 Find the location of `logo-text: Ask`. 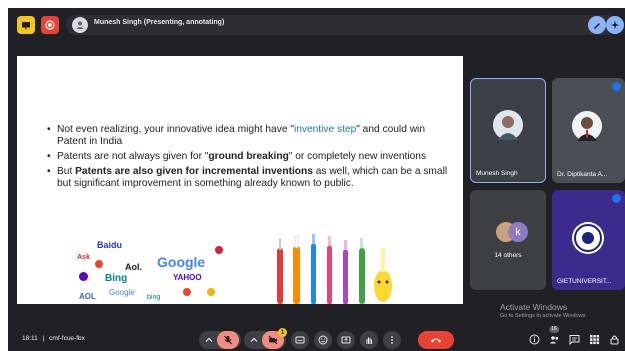

logo-text: Ask is located at coordinates (83, 257).